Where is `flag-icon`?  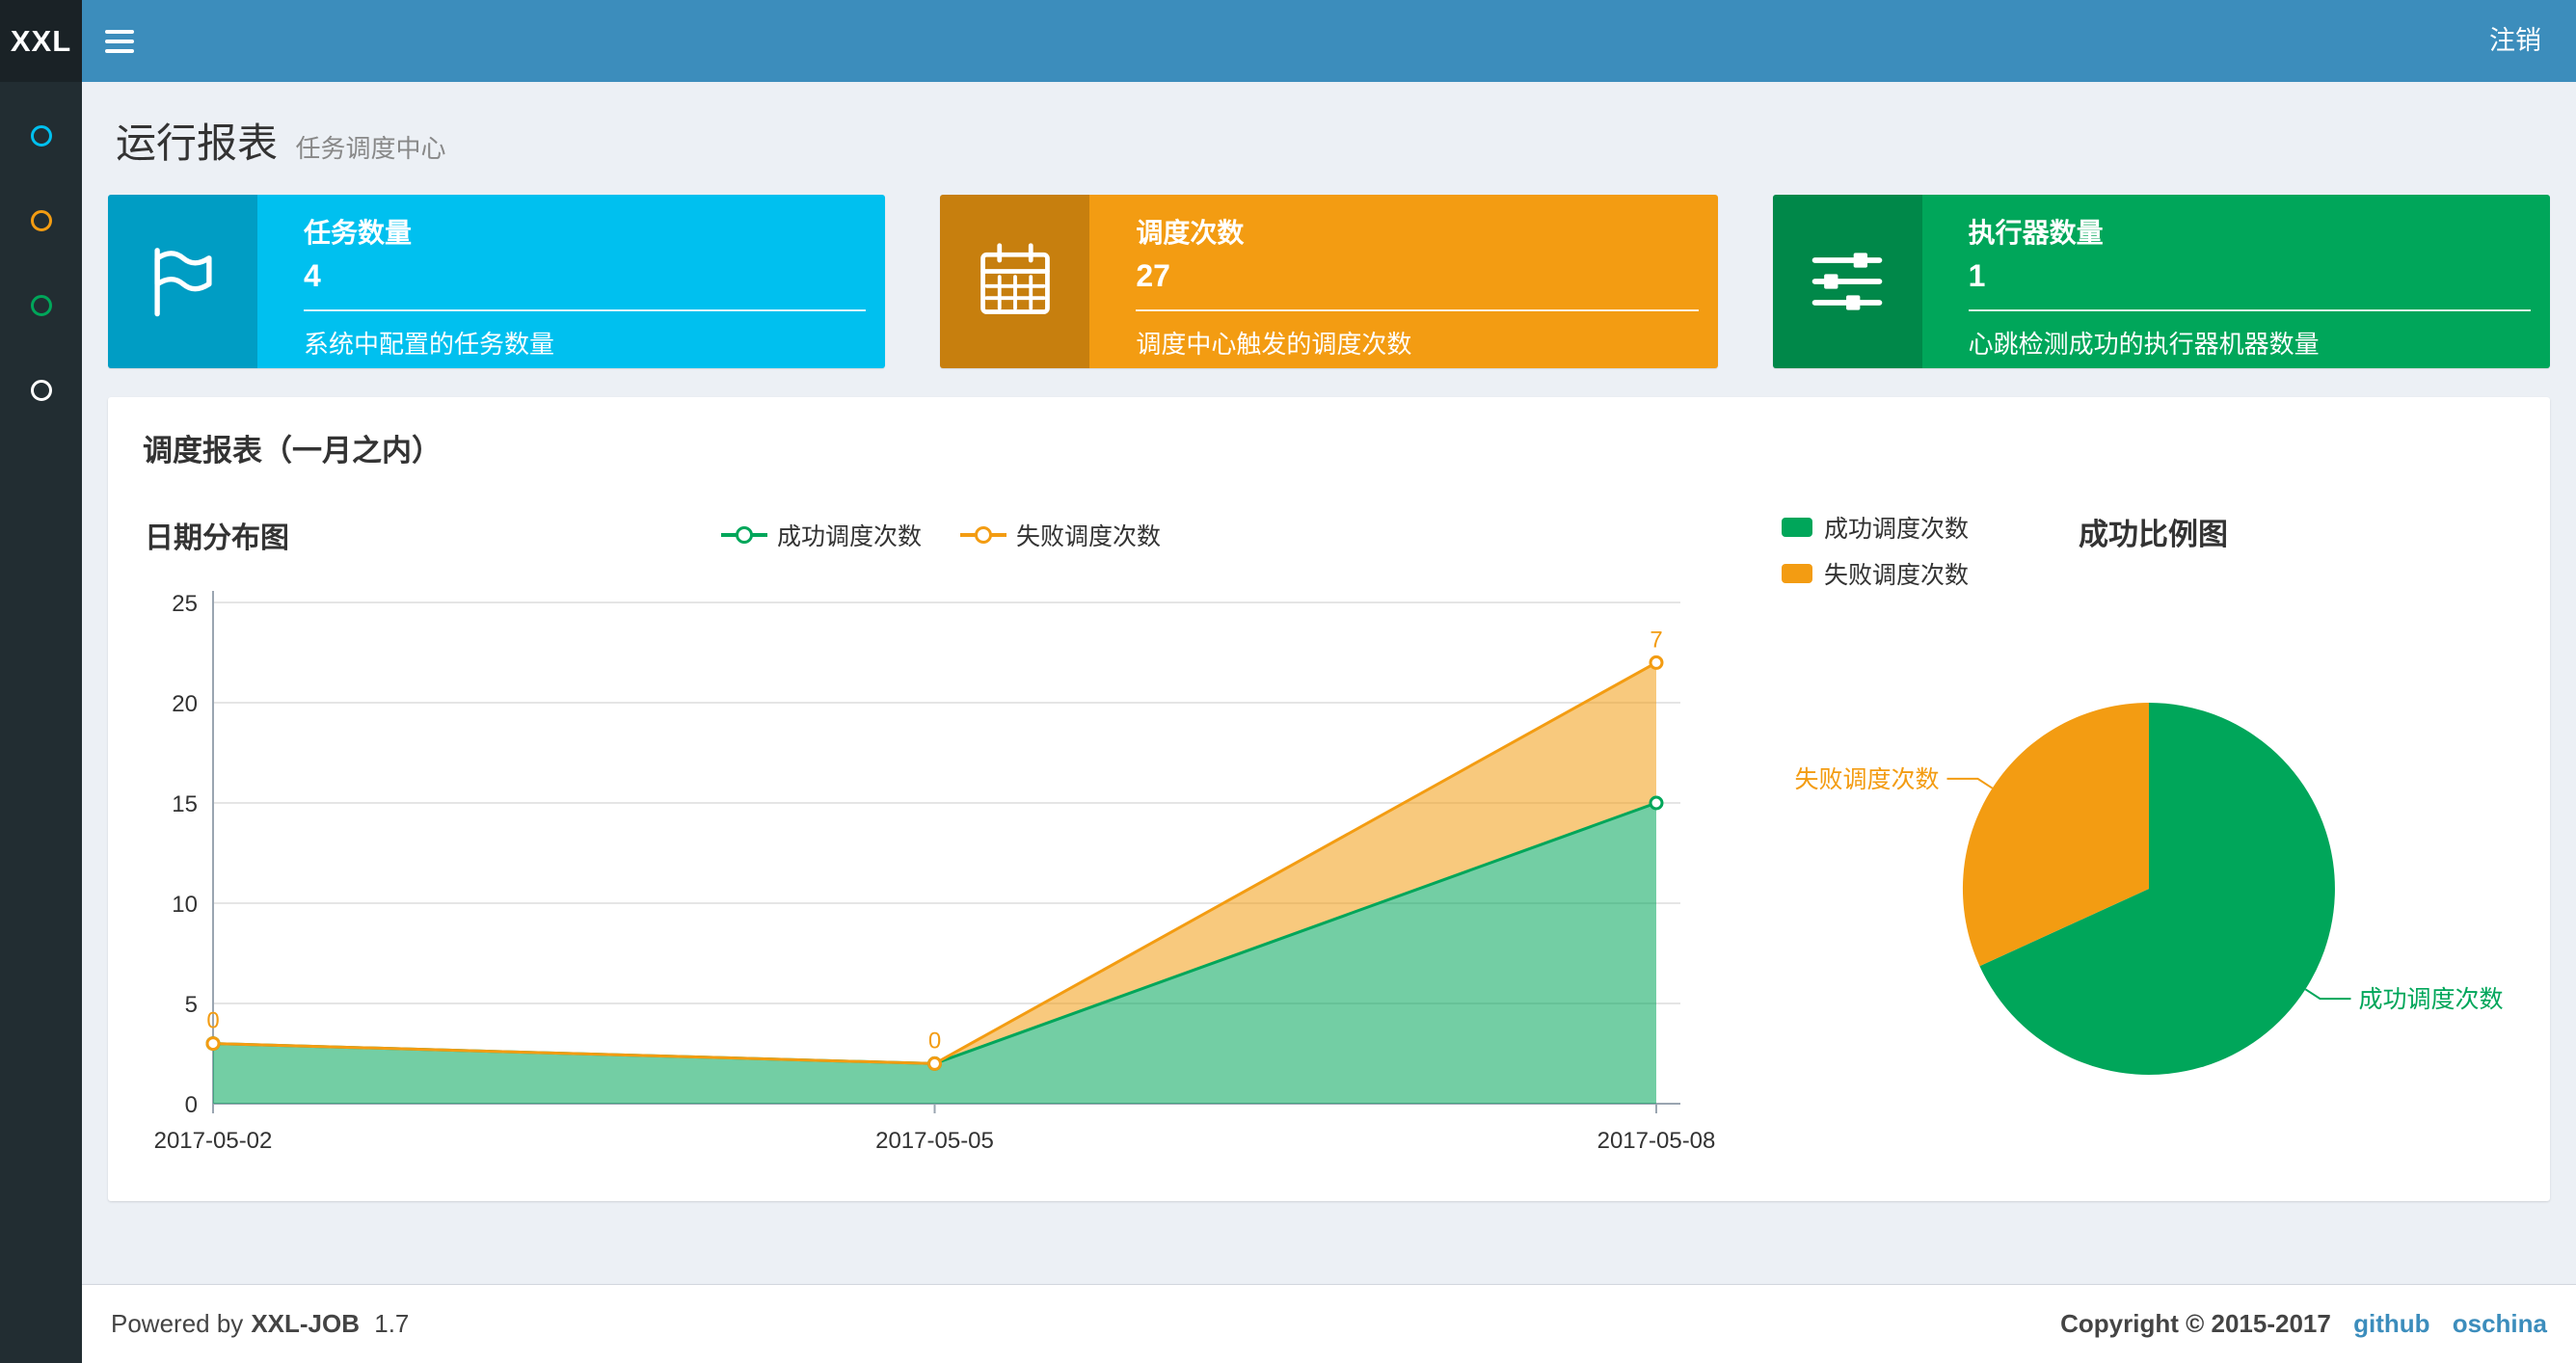
flag-icon is located at coordinates (182, 281).